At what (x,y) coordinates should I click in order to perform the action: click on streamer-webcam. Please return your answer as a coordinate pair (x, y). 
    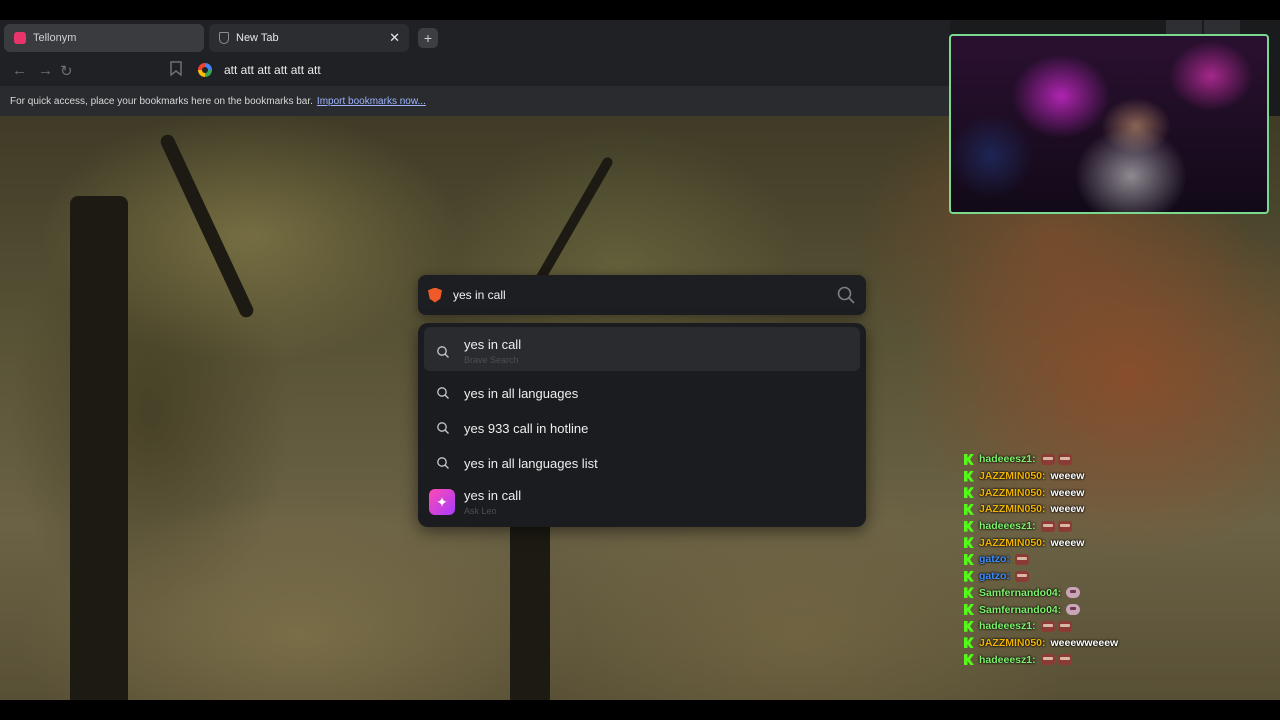
    Looking at the image, I should click on (1109, 124).